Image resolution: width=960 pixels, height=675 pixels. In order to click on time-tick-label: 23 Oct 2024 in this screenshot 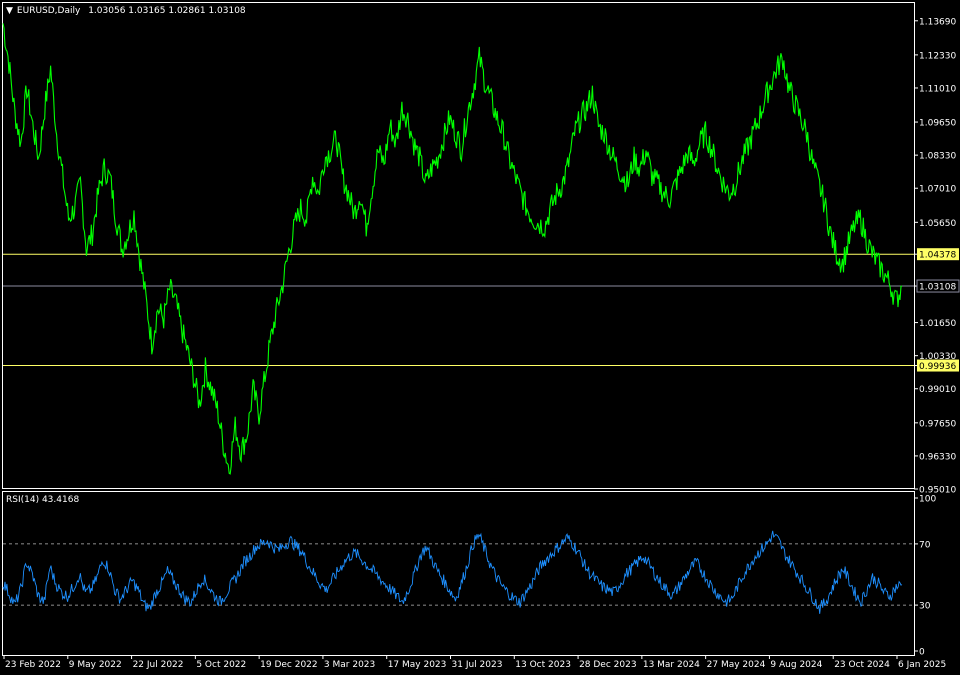, I will do `click(862, 665)`.